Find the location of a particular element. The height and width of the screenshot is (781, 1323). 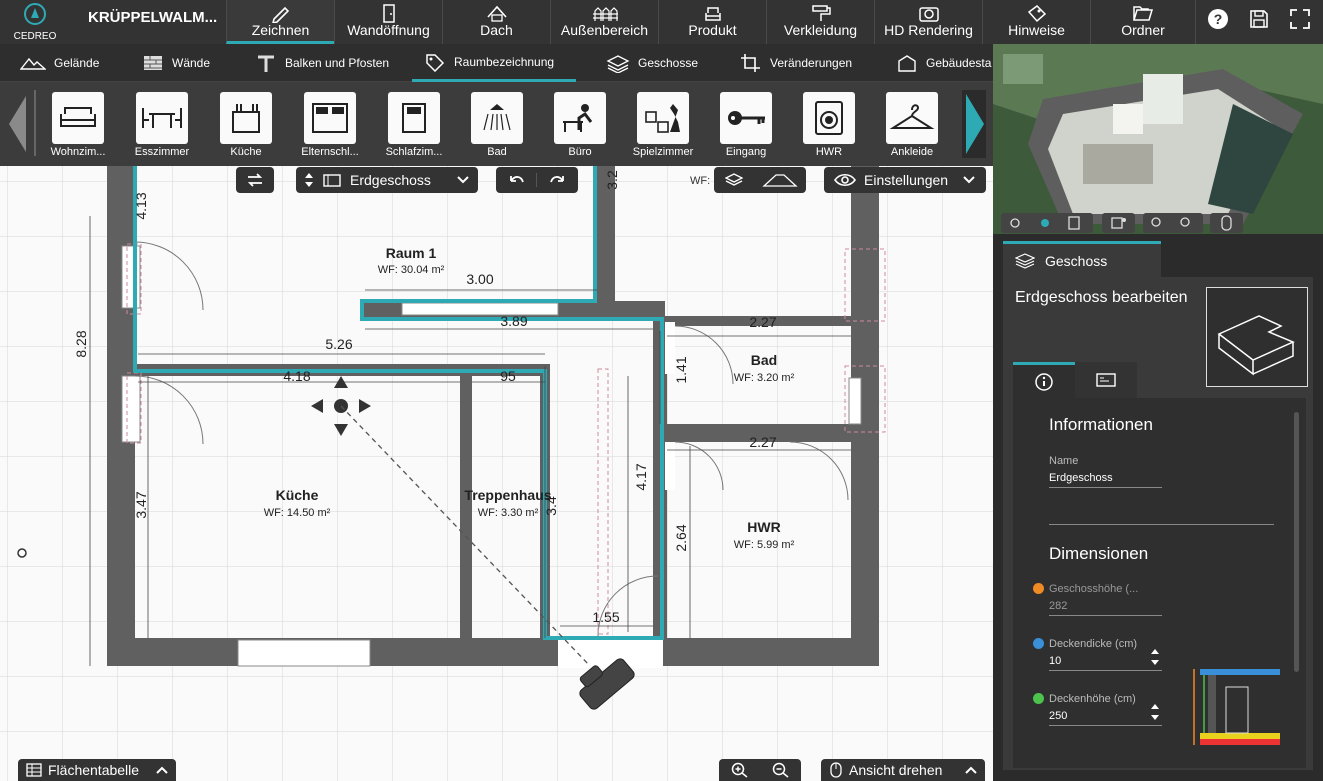

dimension-label: 4.18 is located at coordinates (296, 376).